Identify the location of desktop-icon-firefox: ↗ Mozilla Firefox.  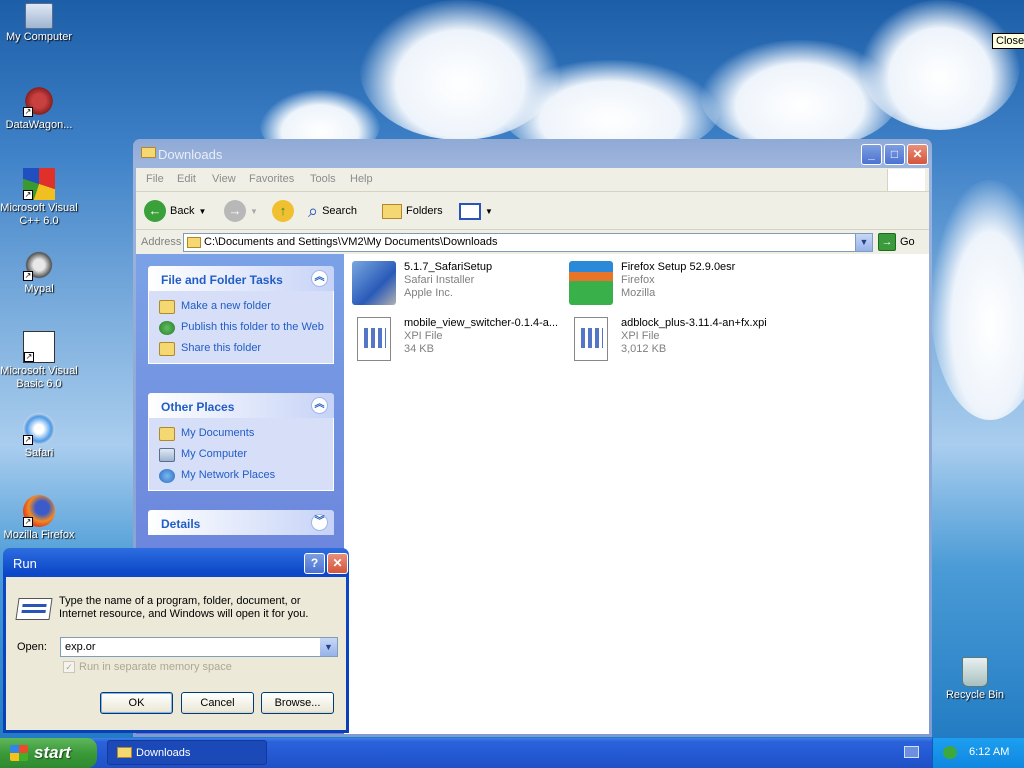
(39, 518).